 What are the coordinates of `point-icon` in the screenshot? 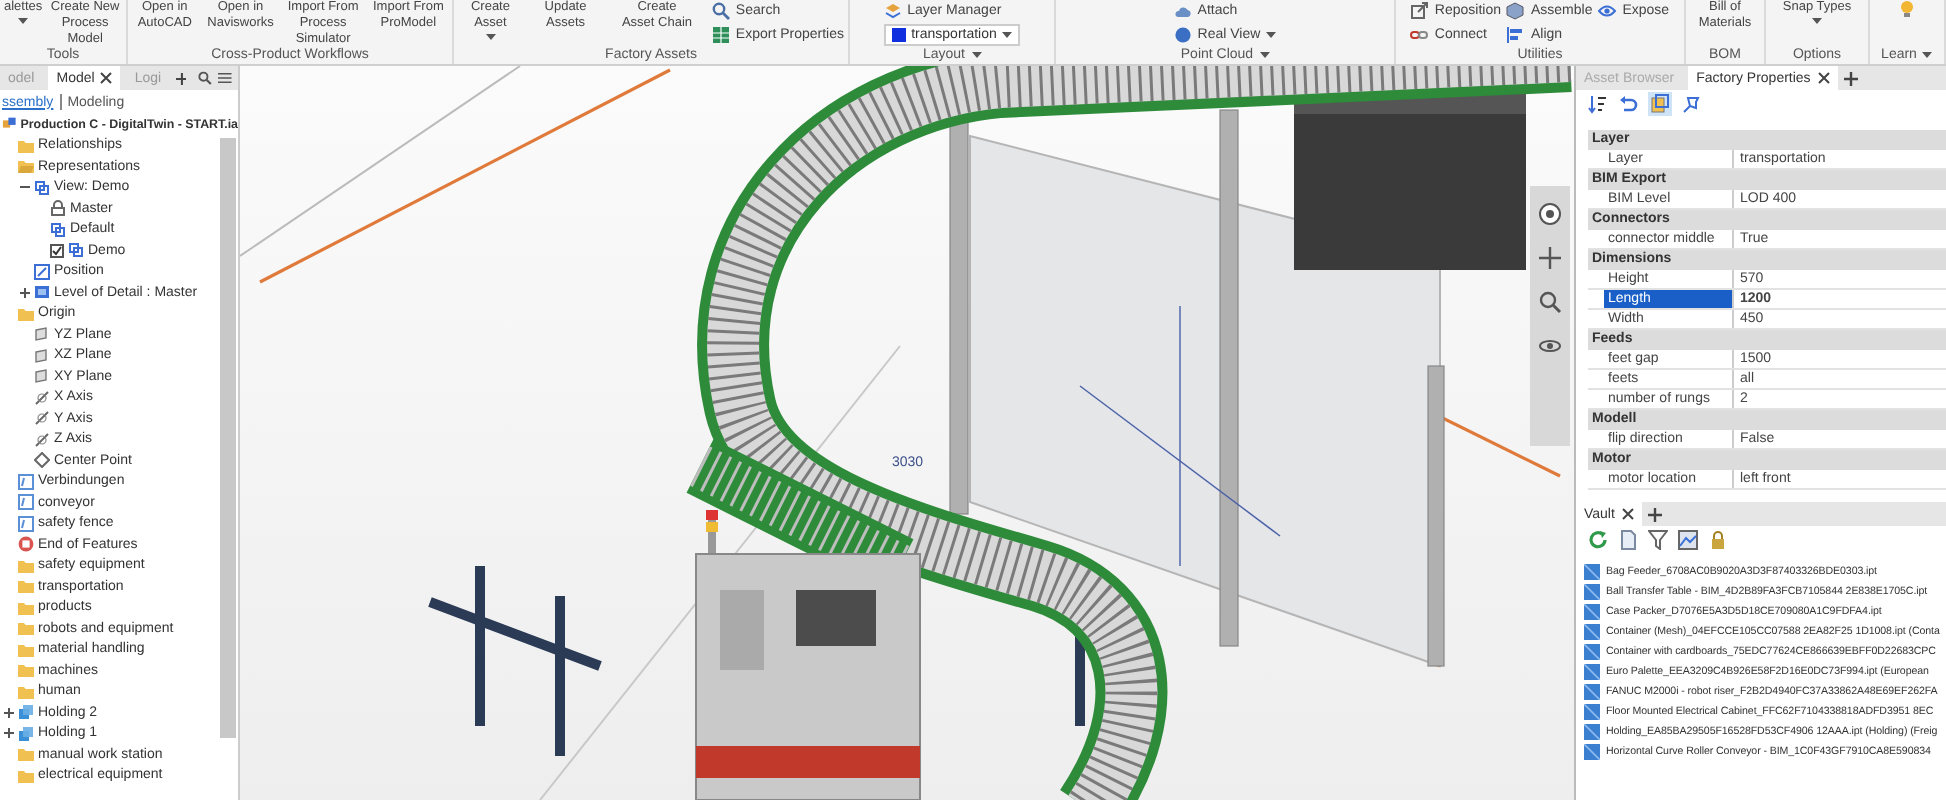 It's located at (42, 460).